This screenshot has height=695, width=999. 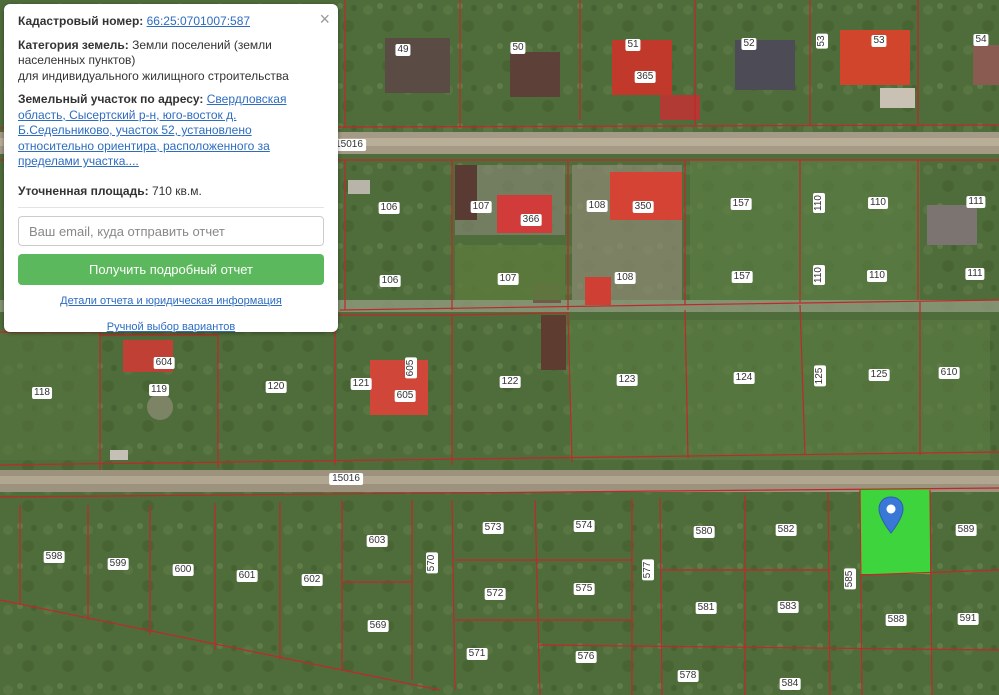 I want to click on plot-number-label: 604, so click(x=164, y=363).